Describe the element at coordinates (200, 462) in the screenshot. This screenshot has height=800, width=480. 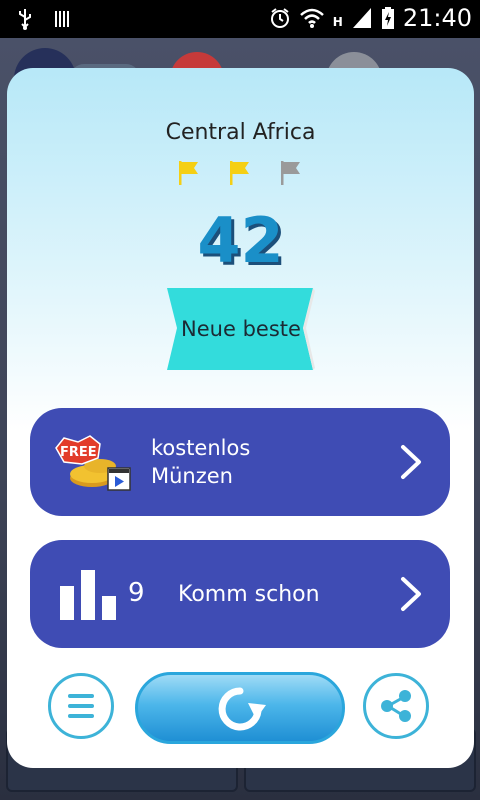
I see `free-coins-label: kostenlos Münzen` at that location.